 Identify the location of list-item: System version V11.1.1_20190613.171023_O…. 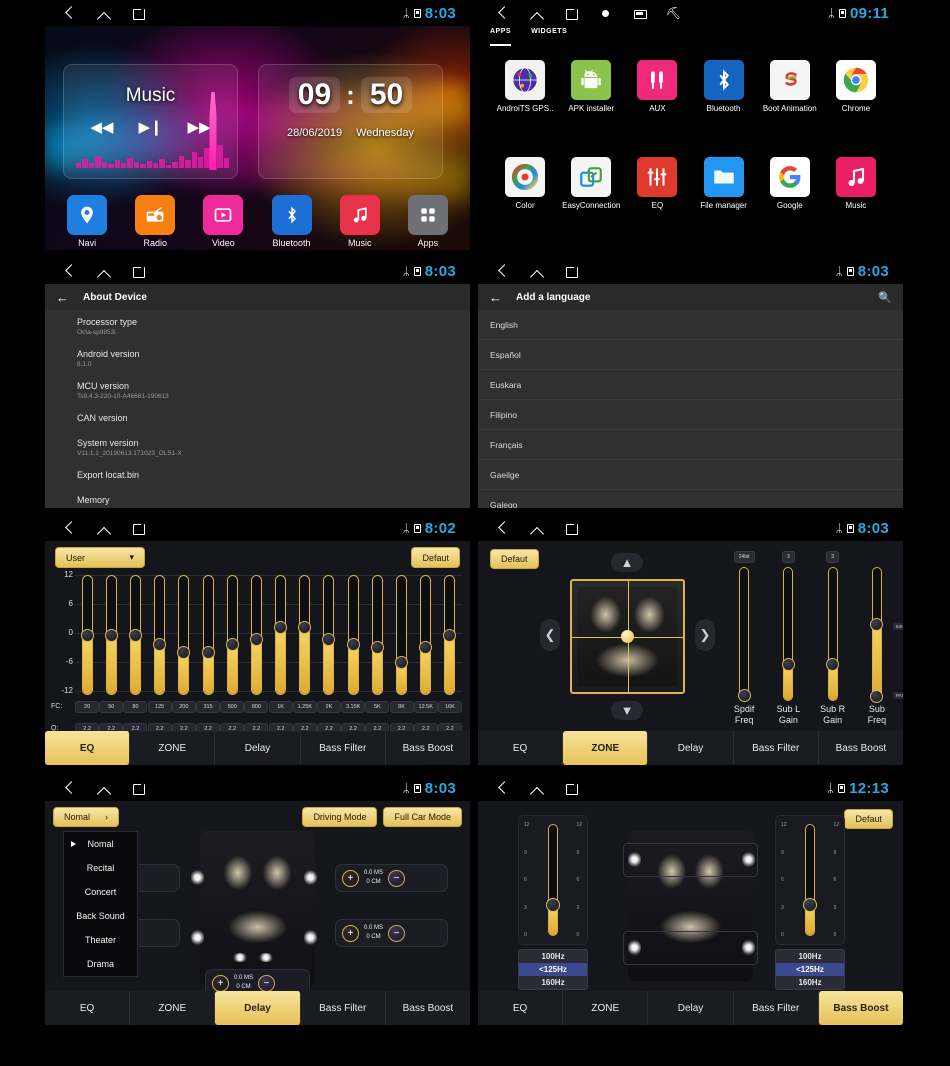
(257, 447).